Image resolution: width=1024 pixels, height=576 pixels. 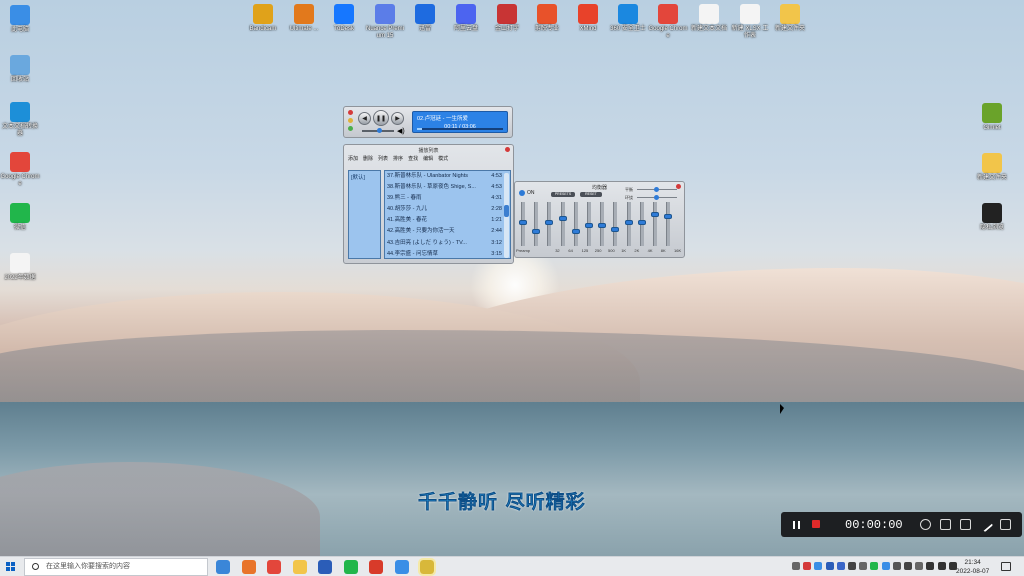 I want to click on taskbar-clock: 21:34 2022-08-07, so click(x=972, y=567).